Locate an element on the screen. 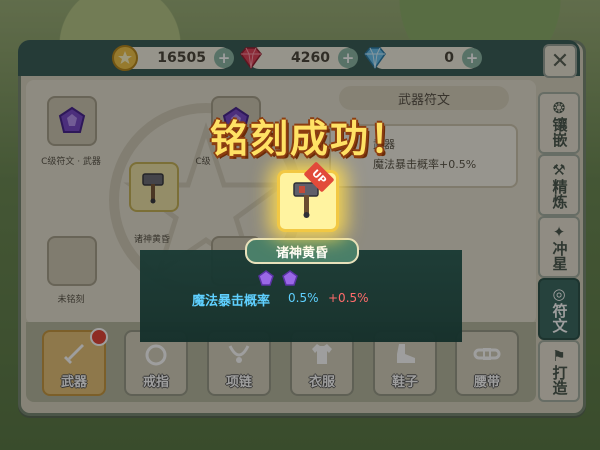 Image resolution: width=600 pixels, height=450 pixels. item-name: 诸神黄昏 is located at coordinates (301, 253).